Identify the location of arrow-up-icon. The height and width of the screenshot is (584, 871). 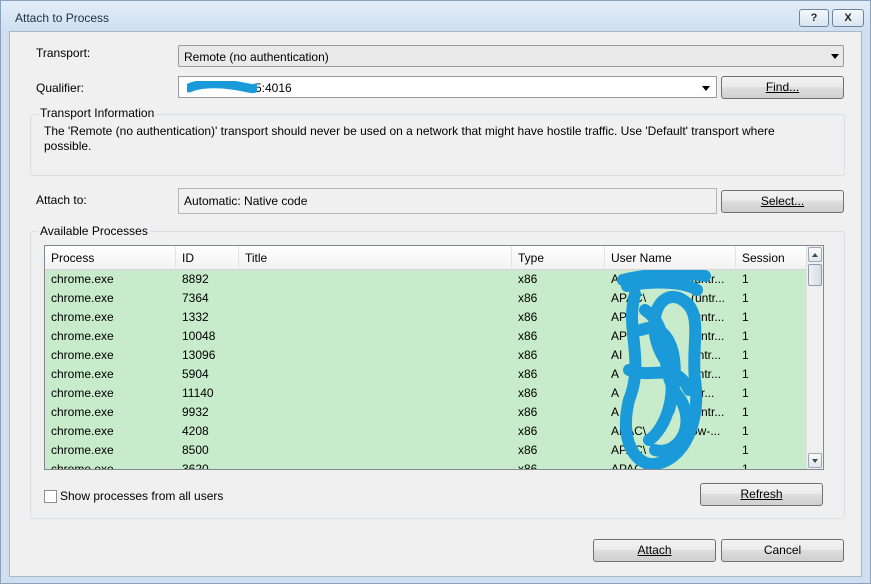
(815, 255).